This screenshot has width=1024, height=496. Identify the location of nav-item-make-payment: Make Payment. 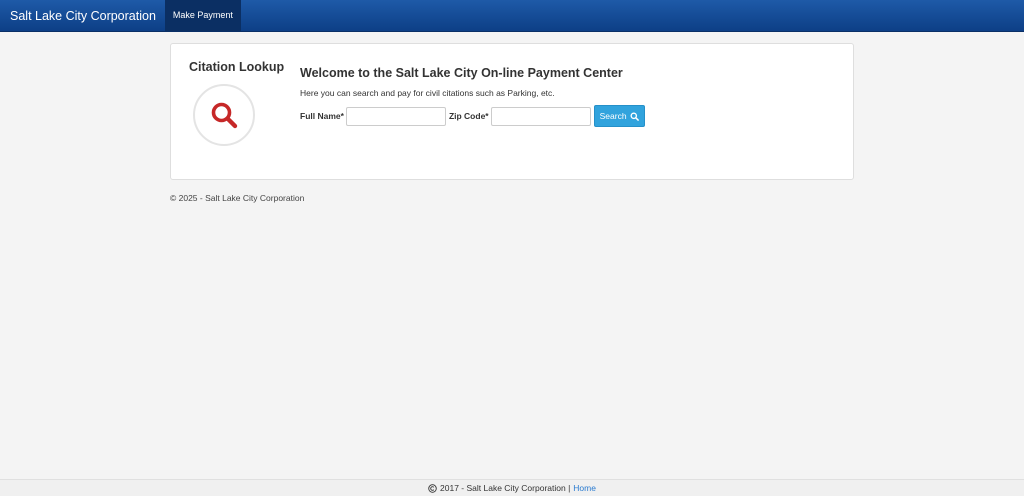
(202, 15).